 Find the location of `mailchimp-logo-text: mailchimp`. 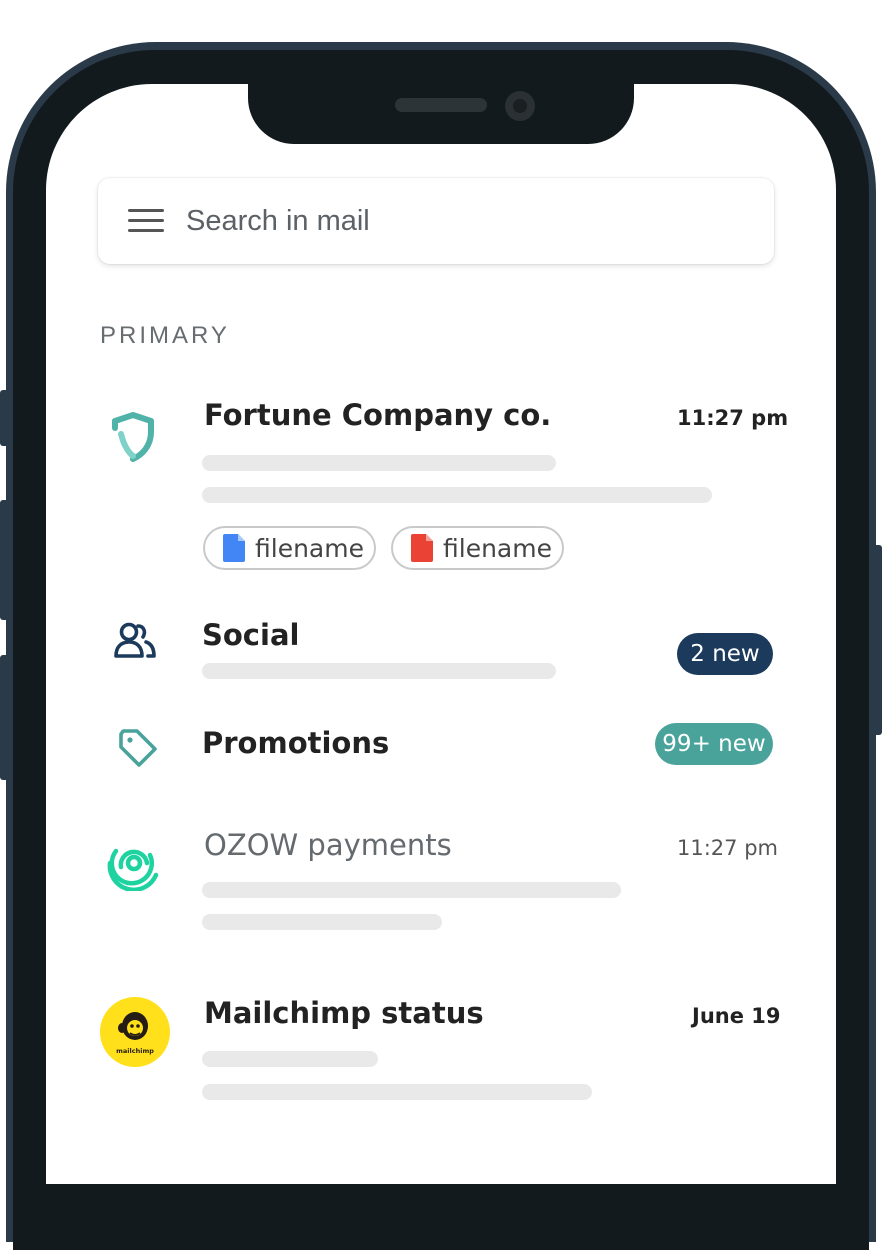

mailchimp-logo-text: mailchimp is located at coordinates (135, 1051).